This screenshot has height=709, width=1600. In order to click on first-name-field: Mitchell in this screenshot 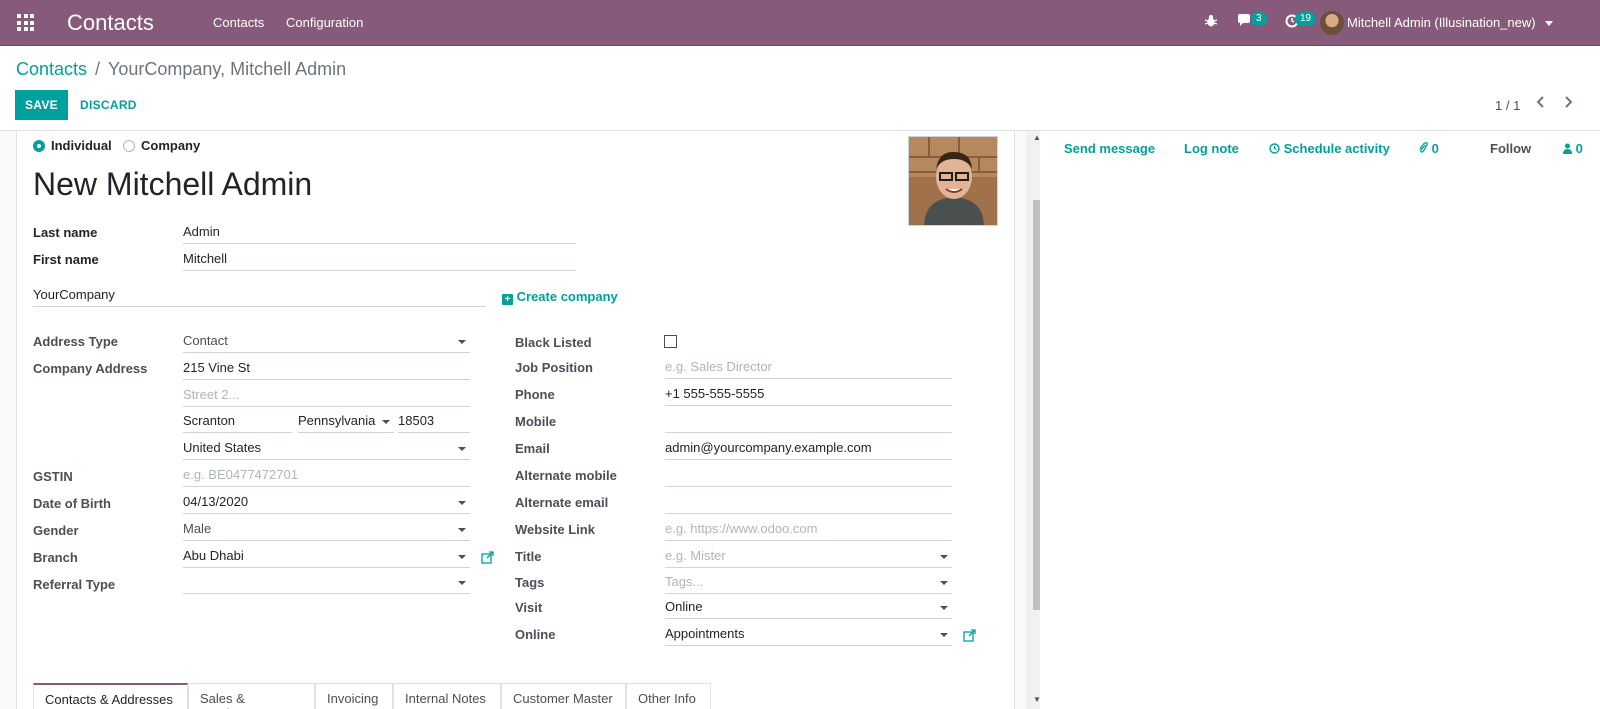, I will do `click(379, 261)`.